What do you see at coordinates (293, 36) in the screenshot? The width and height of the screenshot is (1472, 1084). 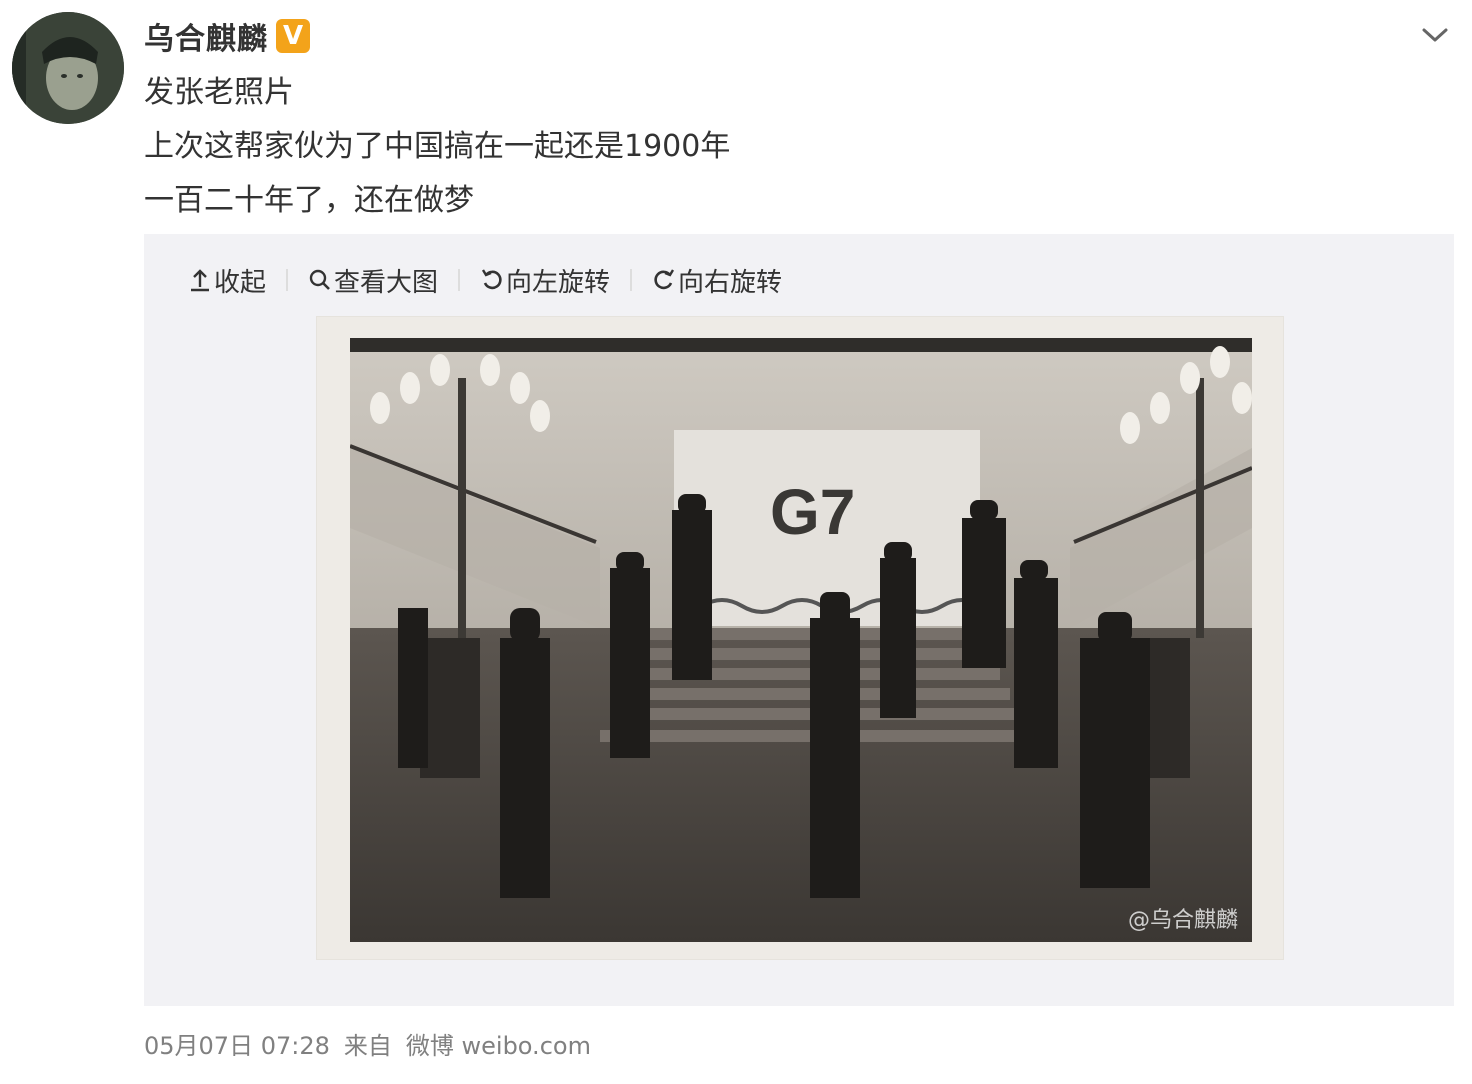 I see `verified-badge-icon: V` at bounding box center [293, 36].